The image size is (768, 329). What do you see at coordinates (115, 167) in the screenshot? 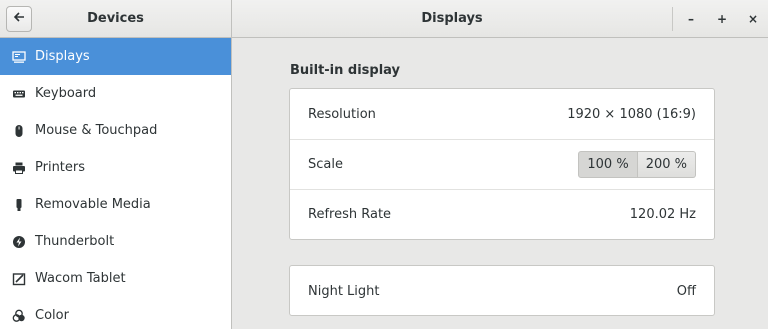
I see `sidebar-item-printers: Printers` at bounding box center [115, 167].